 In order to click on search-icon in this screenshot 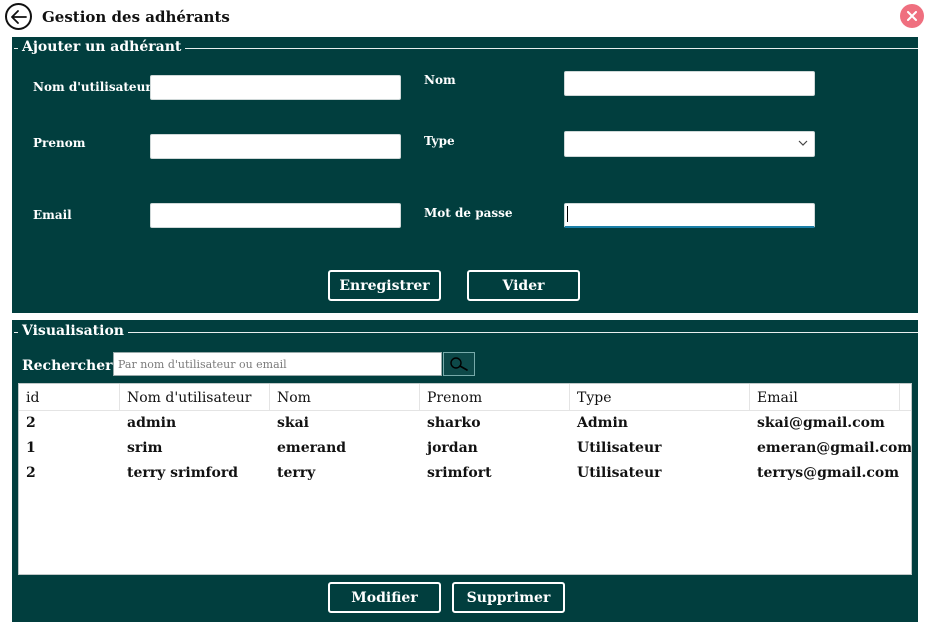, I will do `click(459, 364)`.